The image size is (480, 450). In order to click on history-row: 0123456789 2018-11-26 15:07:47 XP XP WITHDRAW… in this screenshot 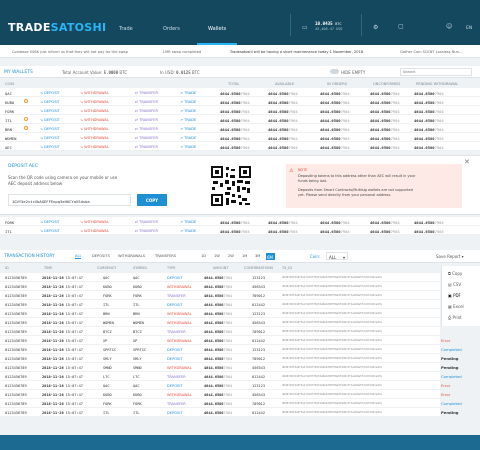, I will do `click(220, 340)`.